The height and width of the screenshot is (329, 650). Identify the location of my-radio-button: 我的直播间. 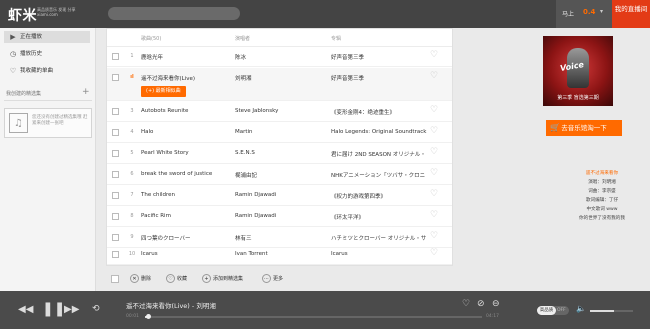
(631, 14).